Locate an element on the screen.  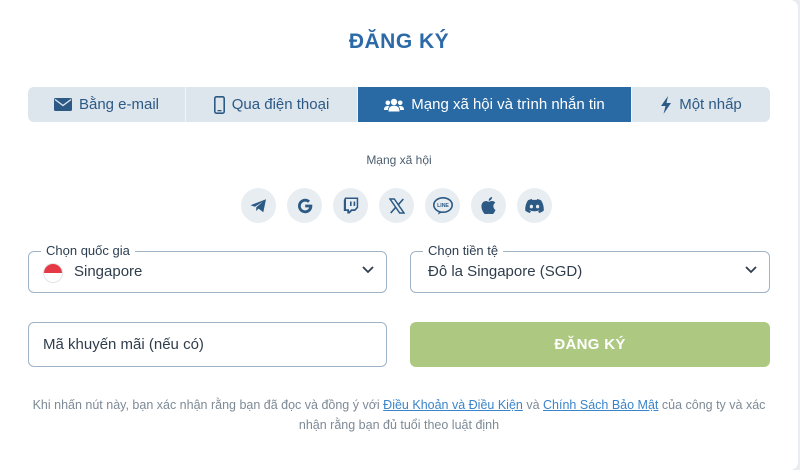
currency-select: Chọn tiền tệ Đô la Singapore (SGD) is located at coordinates (590, 268).